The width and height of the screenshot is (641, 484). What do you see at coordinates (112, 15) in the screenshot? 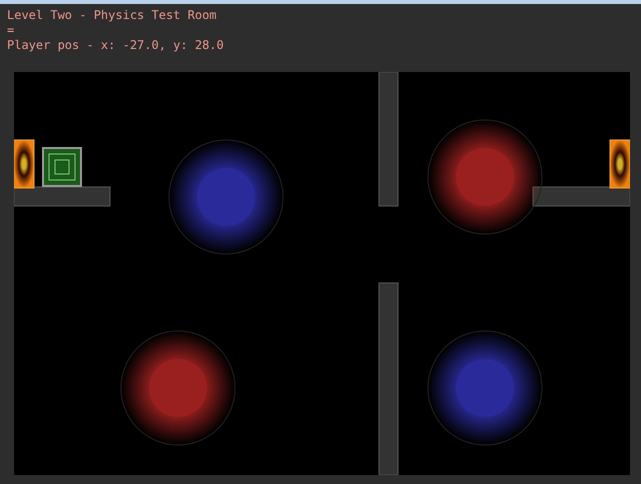
I see `console-line: Level Two - Physics Test Room` at bounding box center [112, 15].